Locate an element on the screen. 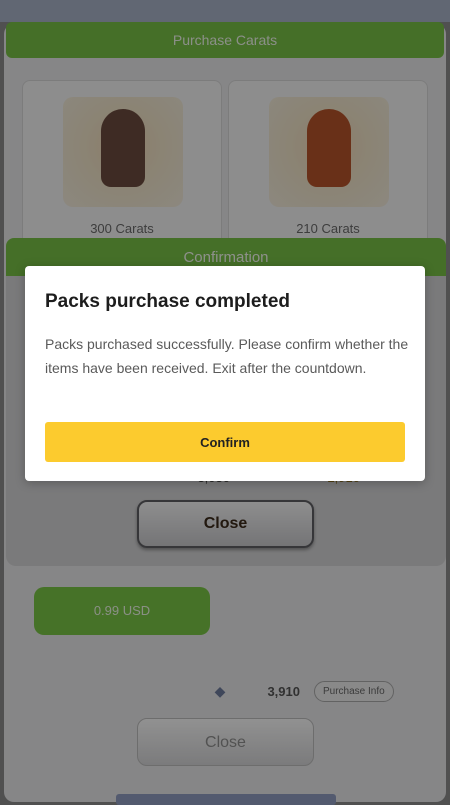 The width and height of the screenshot is (450, 805). confirm-button: Confirm is located at coordinates (225, 442).